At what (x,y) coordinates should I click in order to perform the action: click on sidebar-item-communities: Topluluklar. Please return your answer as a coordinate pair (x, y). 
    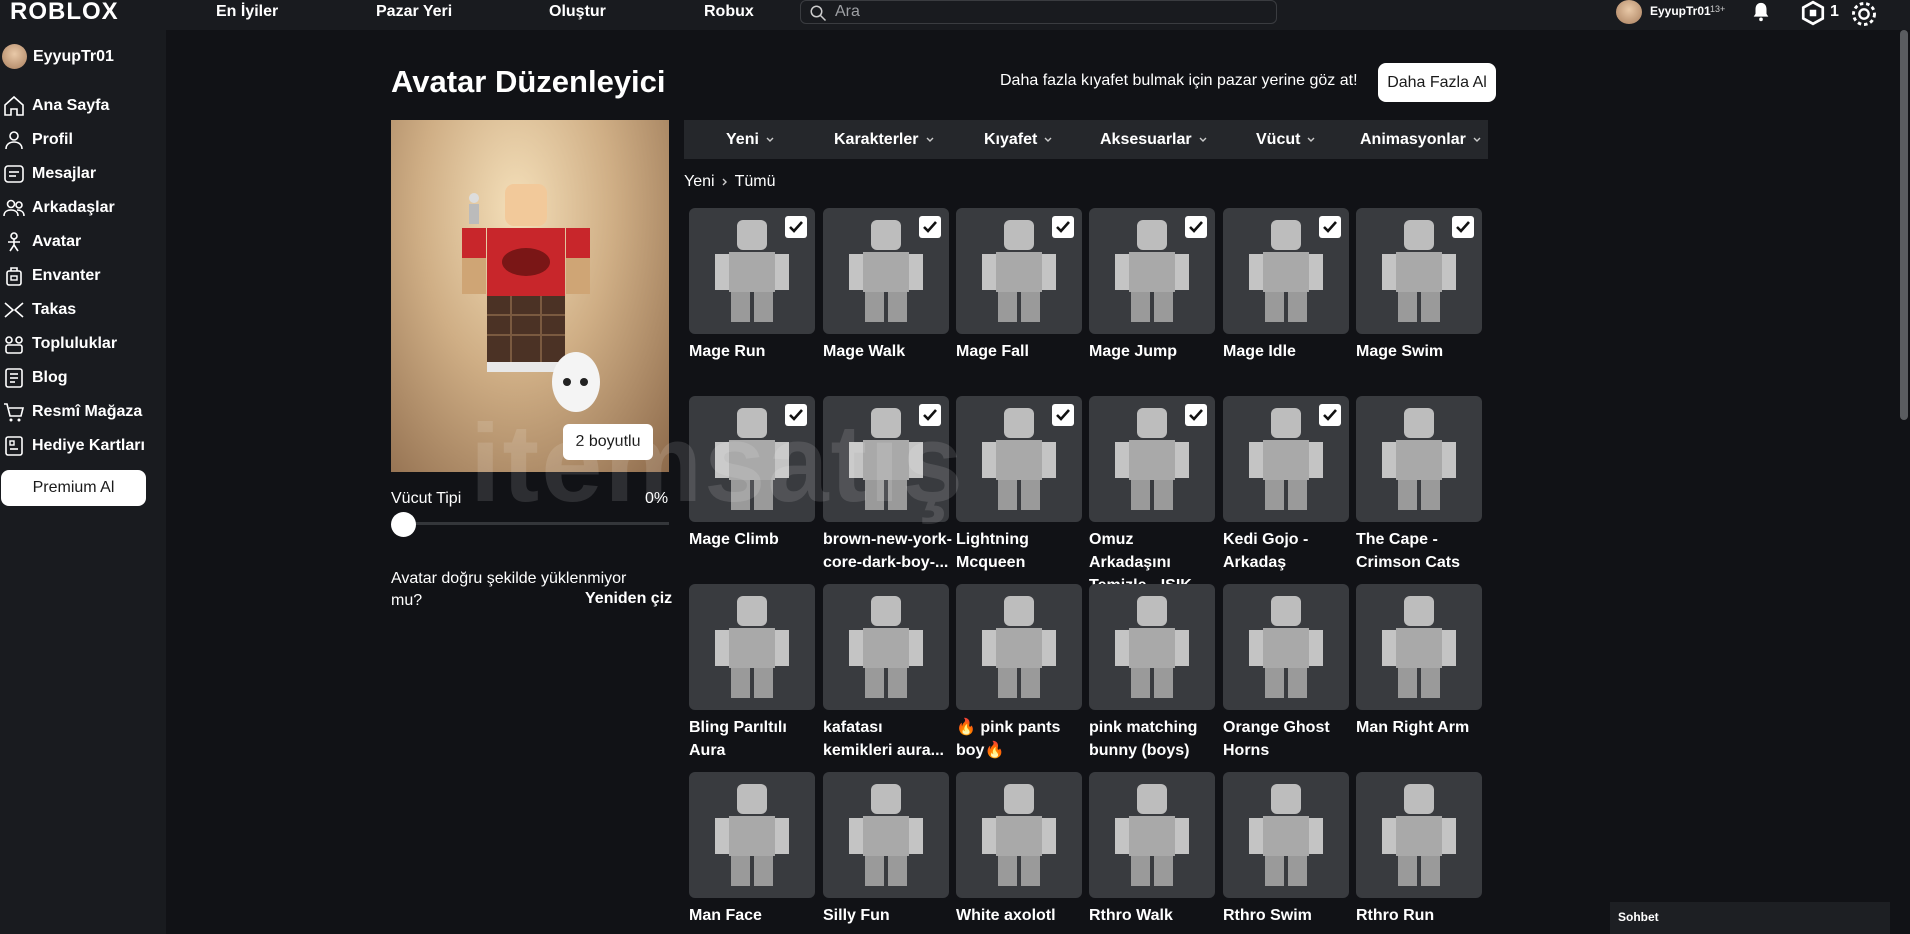
    Looking at the image, I should click on (59, 344).